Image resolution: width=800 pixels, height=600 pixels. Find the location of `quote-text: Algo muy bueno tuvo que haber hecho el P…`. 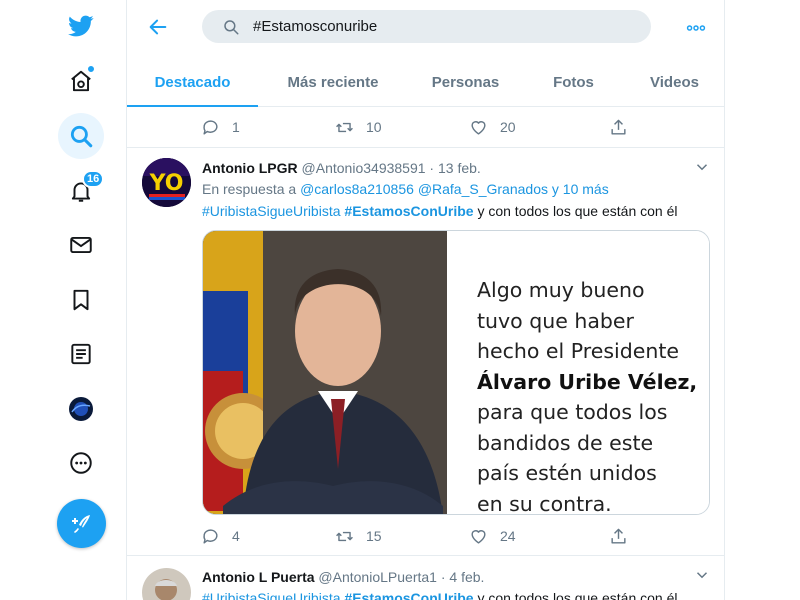

quote-text: Algo muy bueno tuvo que haber hecho el P… is located at coordinates (589, 395).